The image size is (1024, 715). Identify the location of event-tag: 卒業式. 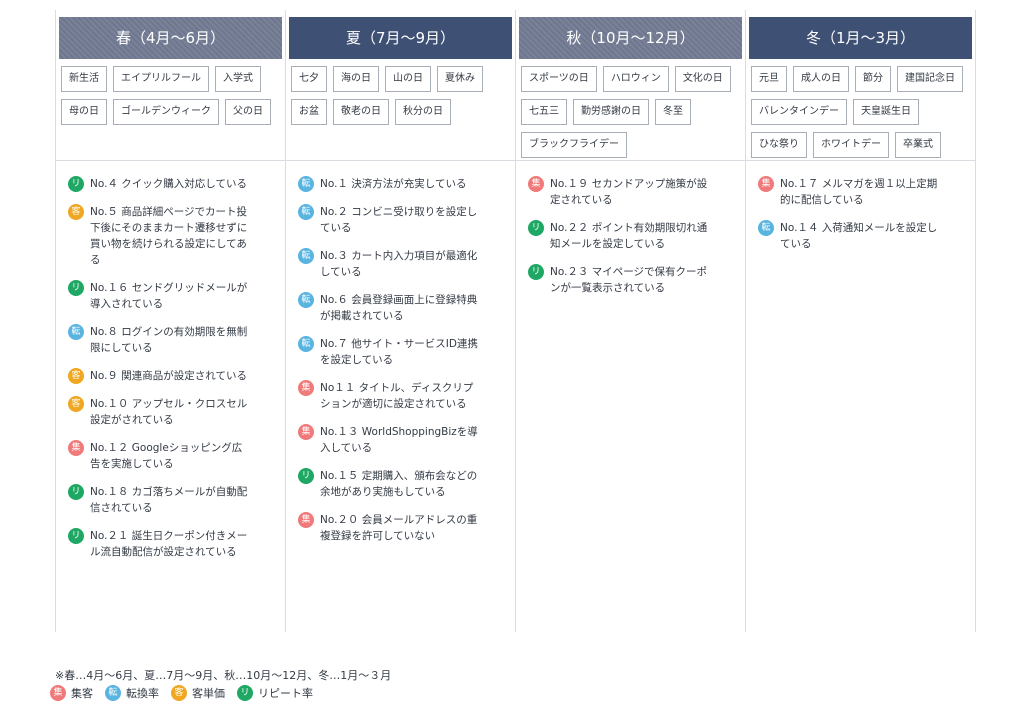
(918, 145).